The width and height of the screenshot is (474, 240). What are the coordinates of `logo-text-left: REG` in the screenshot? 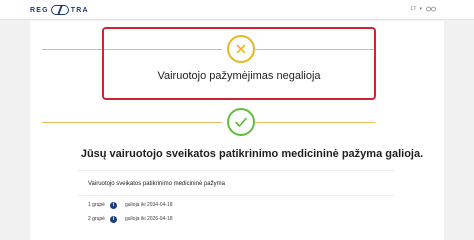 It's located at (39, 10).